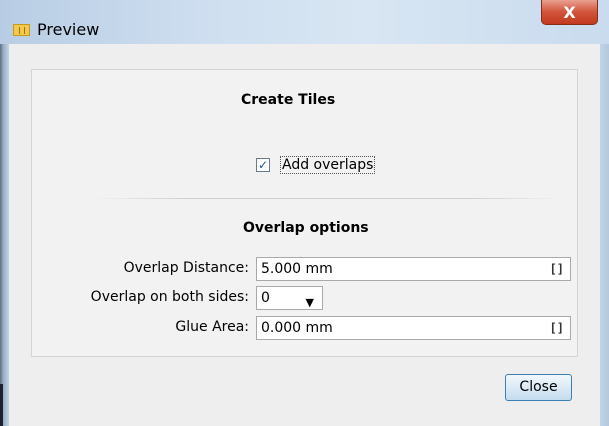 The width and height of the screenshot is (609, 426). What do you see at coordinates (4, 235) in the screenshot?
I see `window-left-border` at bounding box center [4, 235].